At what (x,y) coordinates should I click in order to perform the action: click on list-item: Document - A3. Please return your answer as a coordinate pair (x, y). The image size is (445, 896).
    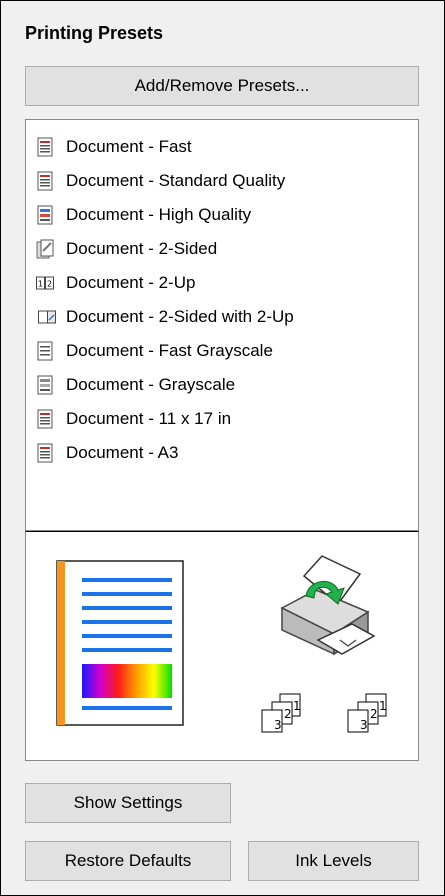
    Looking at the image, I should click on (107, 453).